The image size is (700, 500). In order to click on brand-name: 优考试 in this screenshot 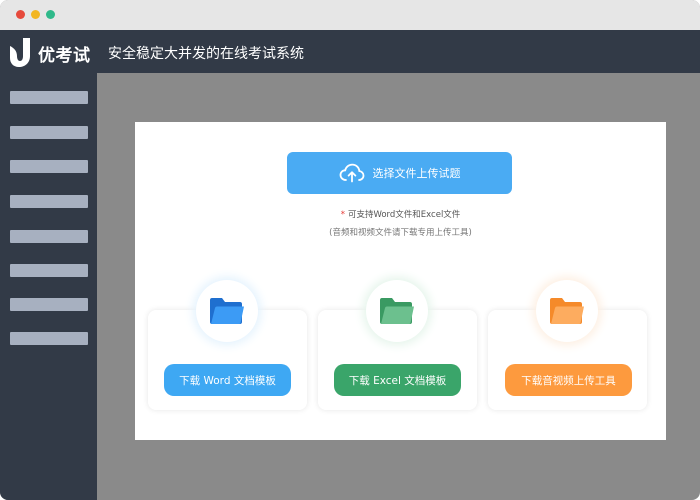, I will do `click(64, 56)`.